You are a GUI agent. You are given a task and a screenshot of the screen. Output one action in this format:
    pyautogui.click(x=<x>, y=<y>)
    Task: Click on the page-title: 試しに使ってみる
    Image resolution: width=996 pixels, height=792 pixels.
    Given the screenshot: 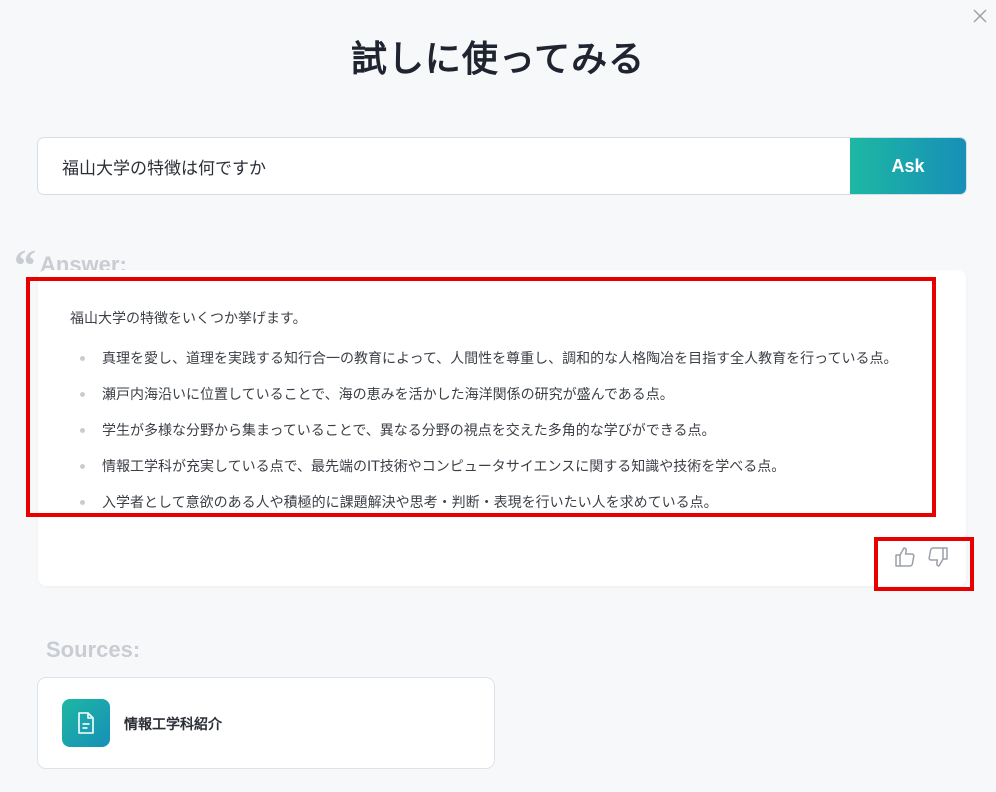 What is the action you would take?
    pyautogui.click(x=498, y=59)
    